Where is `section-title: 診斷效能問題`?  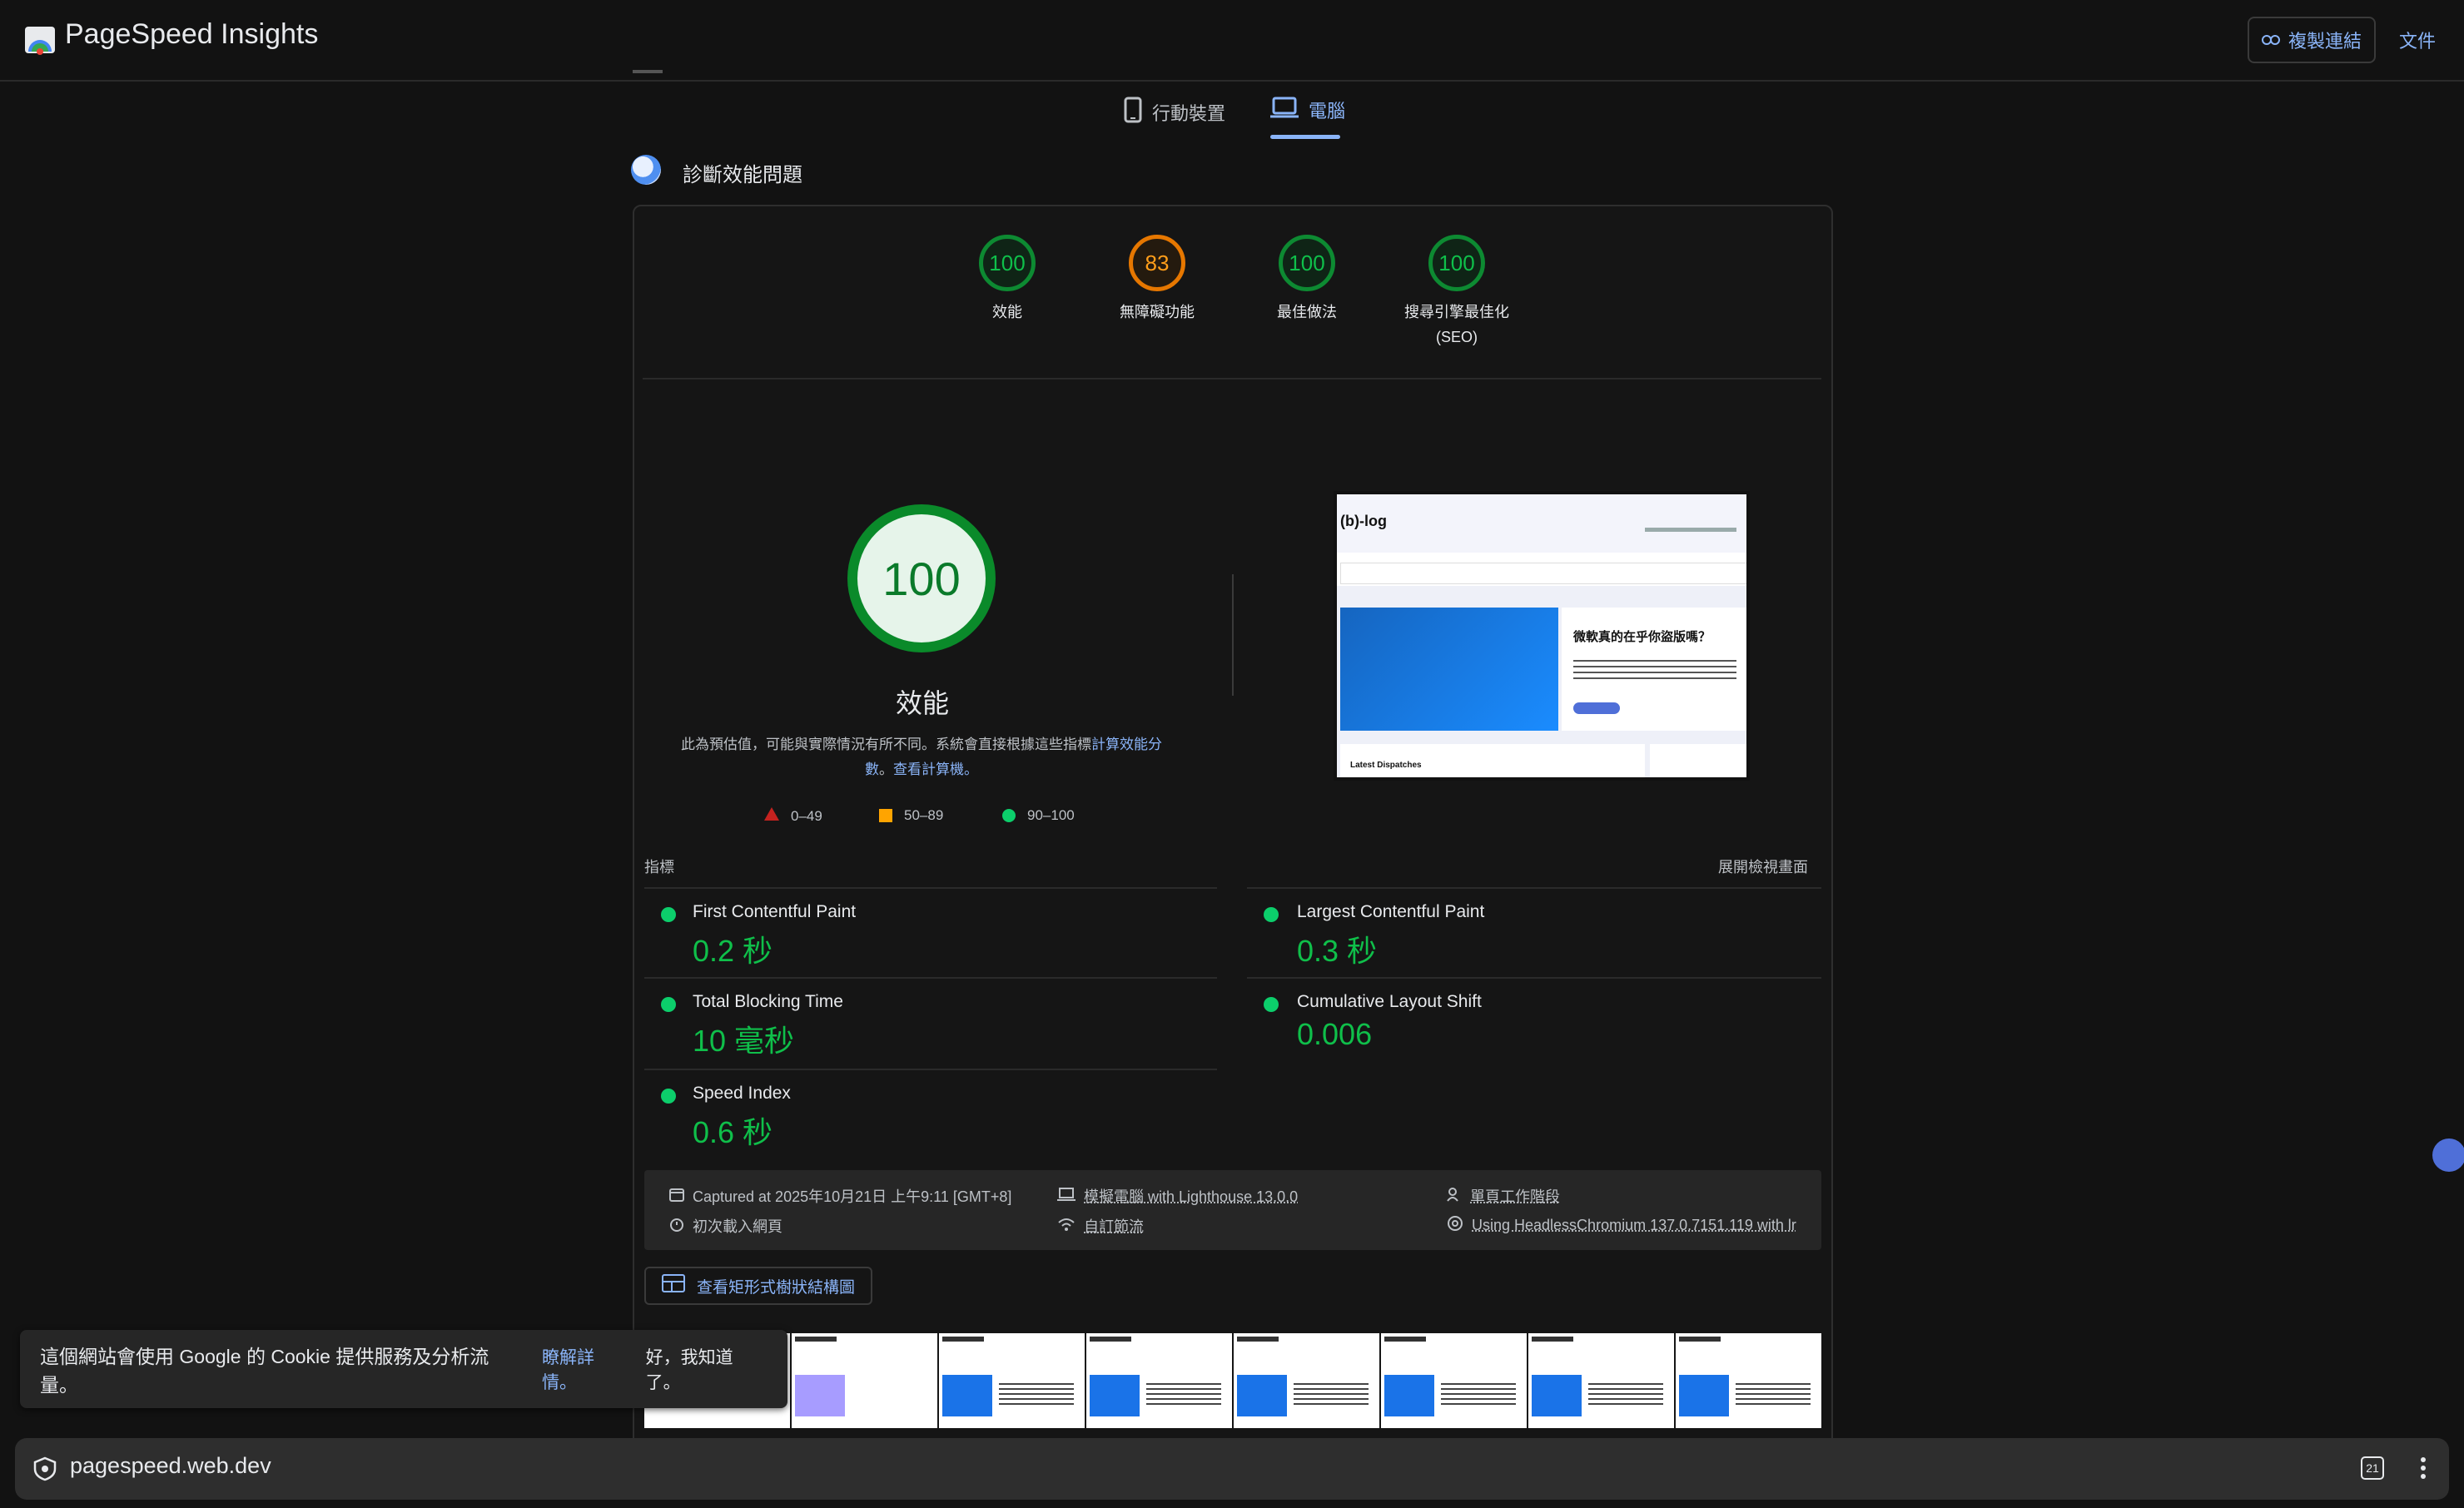
section-title: 診斷效能問題 is located at coordinates (743, 172).